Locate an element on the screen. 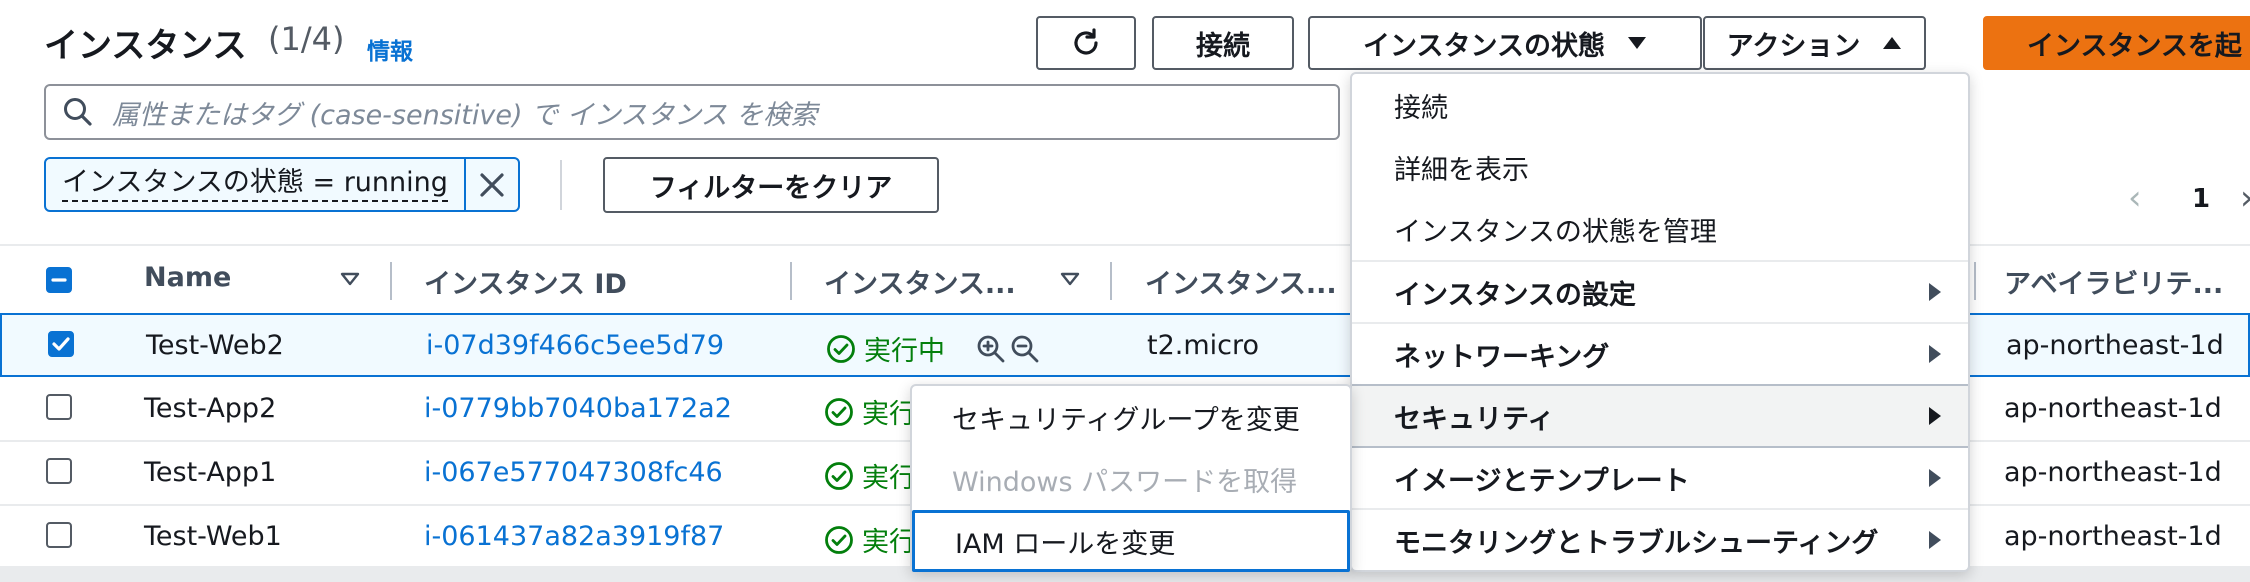 This screenshot has height=582, width=2250. menu-item-label: イメージとテンプレート is located at coordinates (1542, 481).